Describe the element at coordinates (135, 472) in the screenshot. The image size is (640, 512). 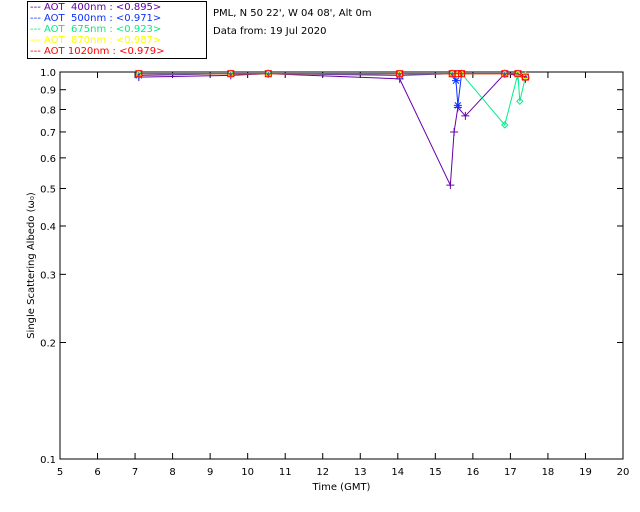
I see `x-tick-label: 7` at that location.